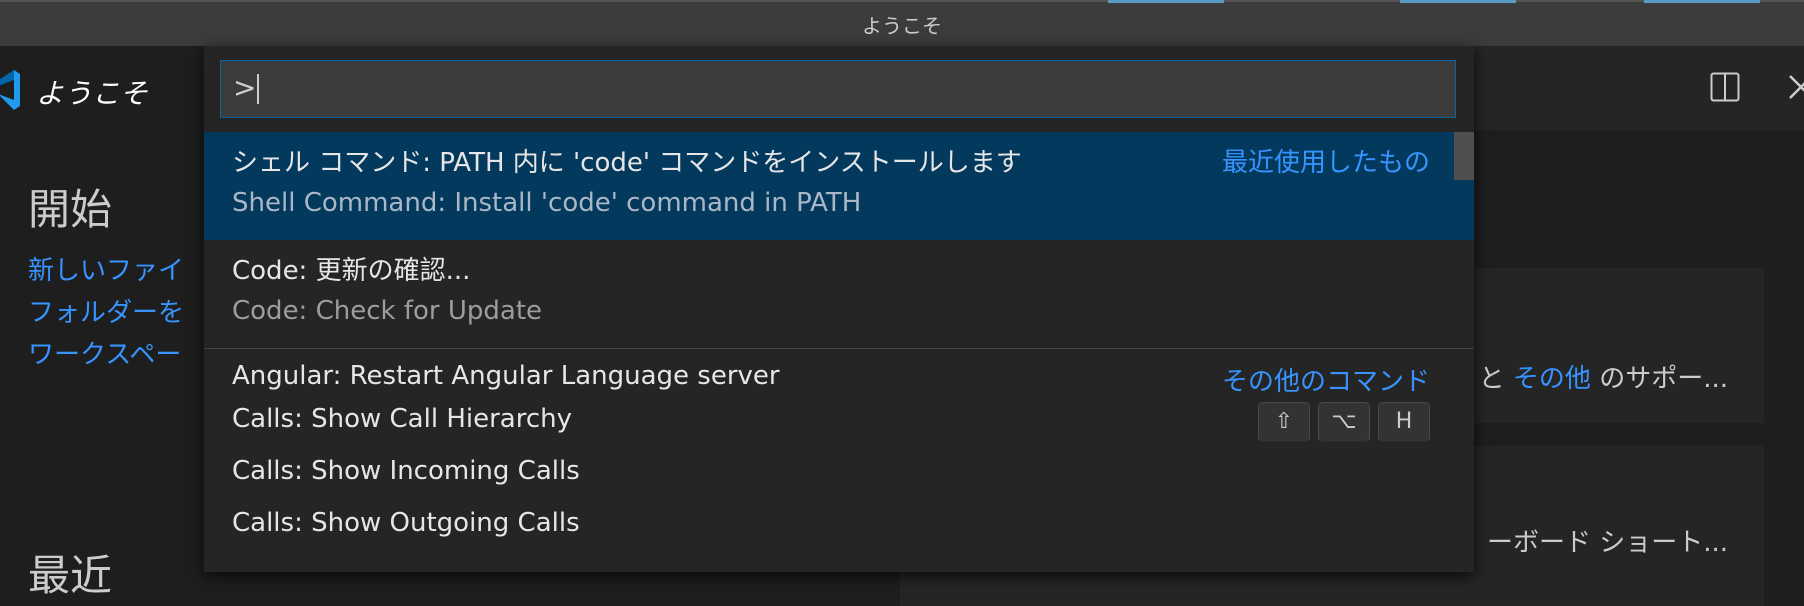  What do you see at coordinates (406, 523) in the screenshot?
I see `command-label: Calls: Show Outgoing Calls` at bounding box center [406, 523].